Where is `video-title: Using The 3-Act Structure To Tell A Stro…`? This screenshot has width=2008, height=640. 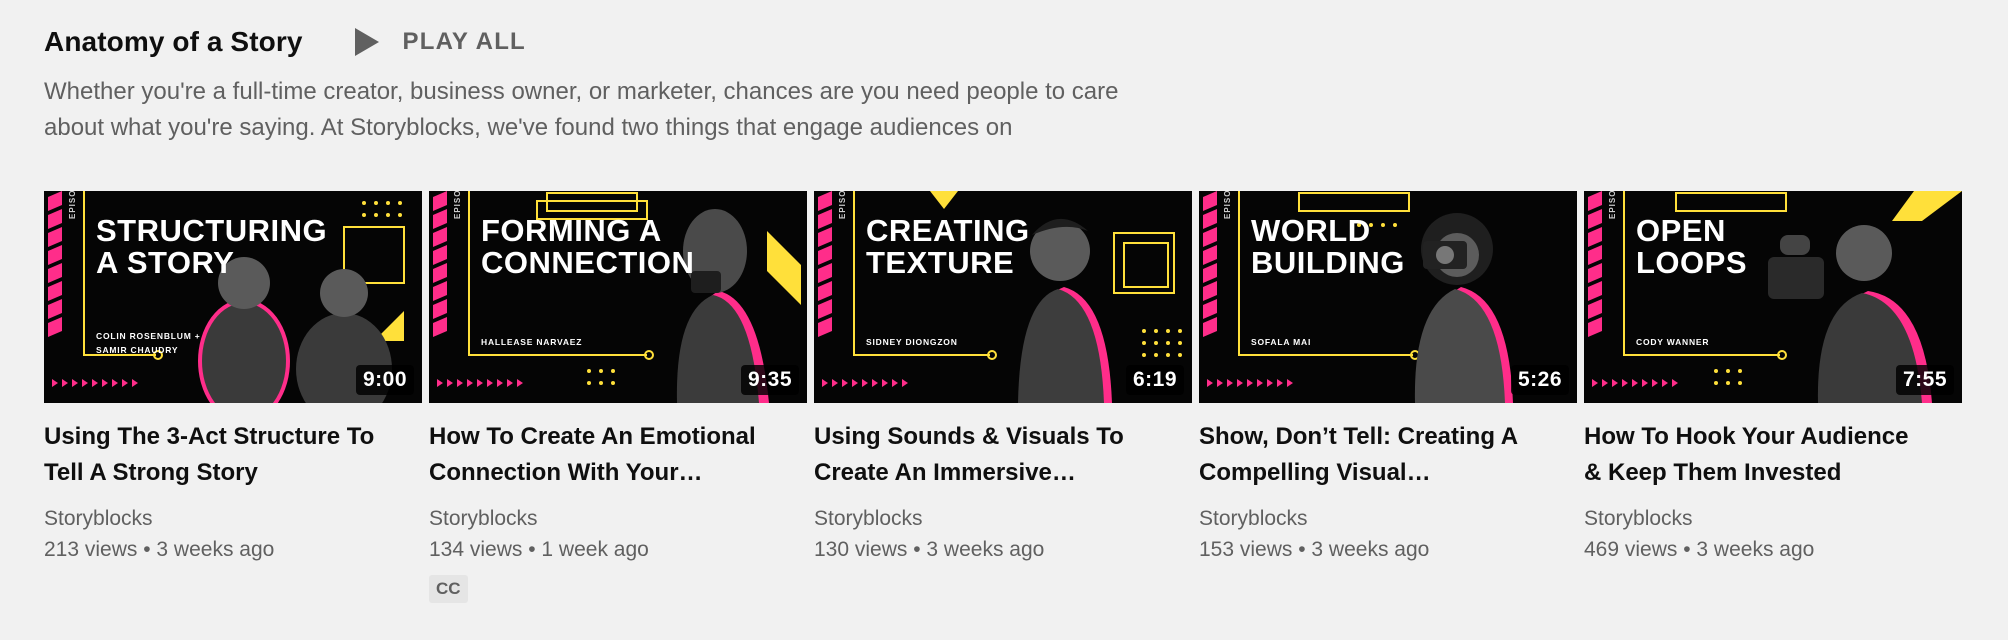
video-title: Using The 3-Act Structure To Tell A Stro… is located at coordinates (214, 455).